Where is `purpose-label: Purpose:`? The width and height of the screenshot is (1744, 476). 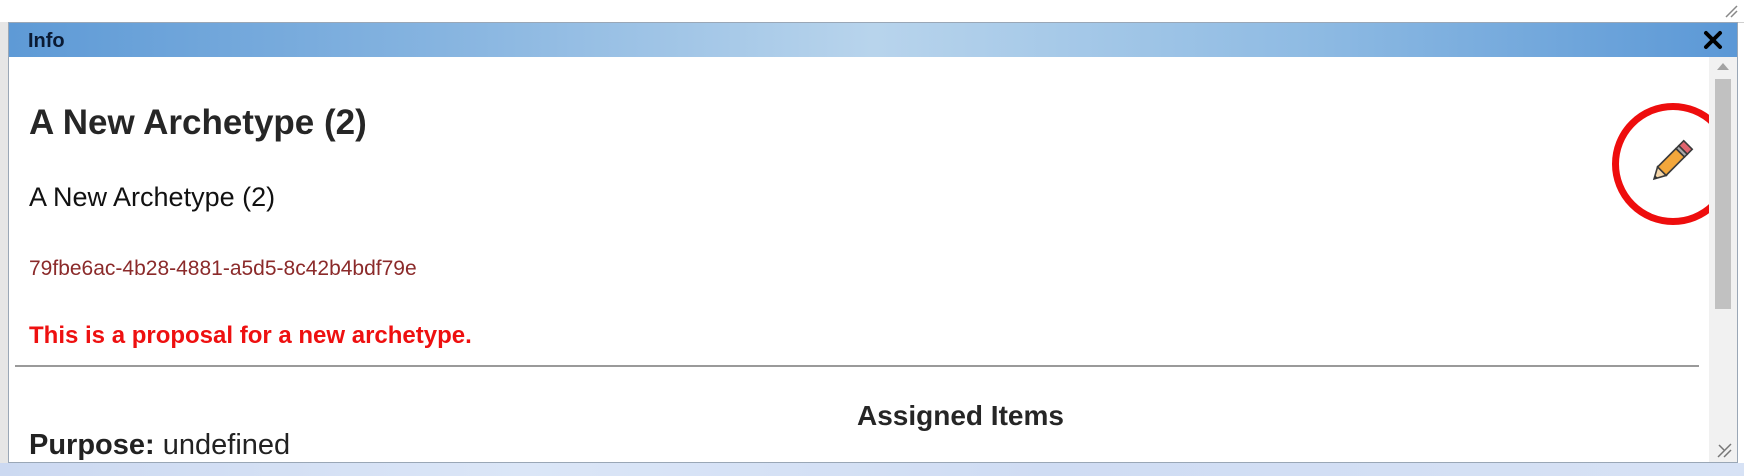 purpose-label: Purpose: is located at coordinates (92, 445).